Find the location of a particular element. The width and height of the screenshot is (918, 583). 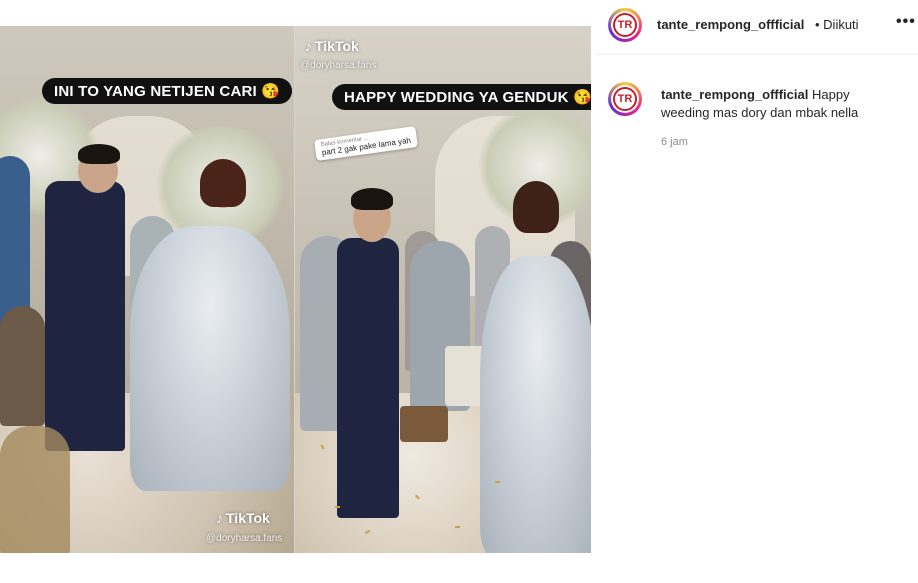

header-username: tante_rempong_offficial is located at coordinates (730, 24).